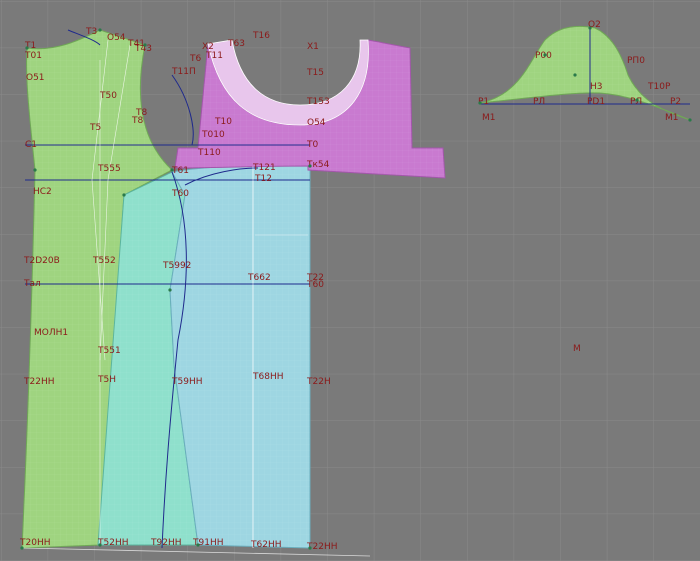 Image resolution: width=700 pixels, height=561 pixels. What do you see at coordinates (116, 38) in the screenshot?
I see `label-O54a: O54` at bounding box center [116, 38].